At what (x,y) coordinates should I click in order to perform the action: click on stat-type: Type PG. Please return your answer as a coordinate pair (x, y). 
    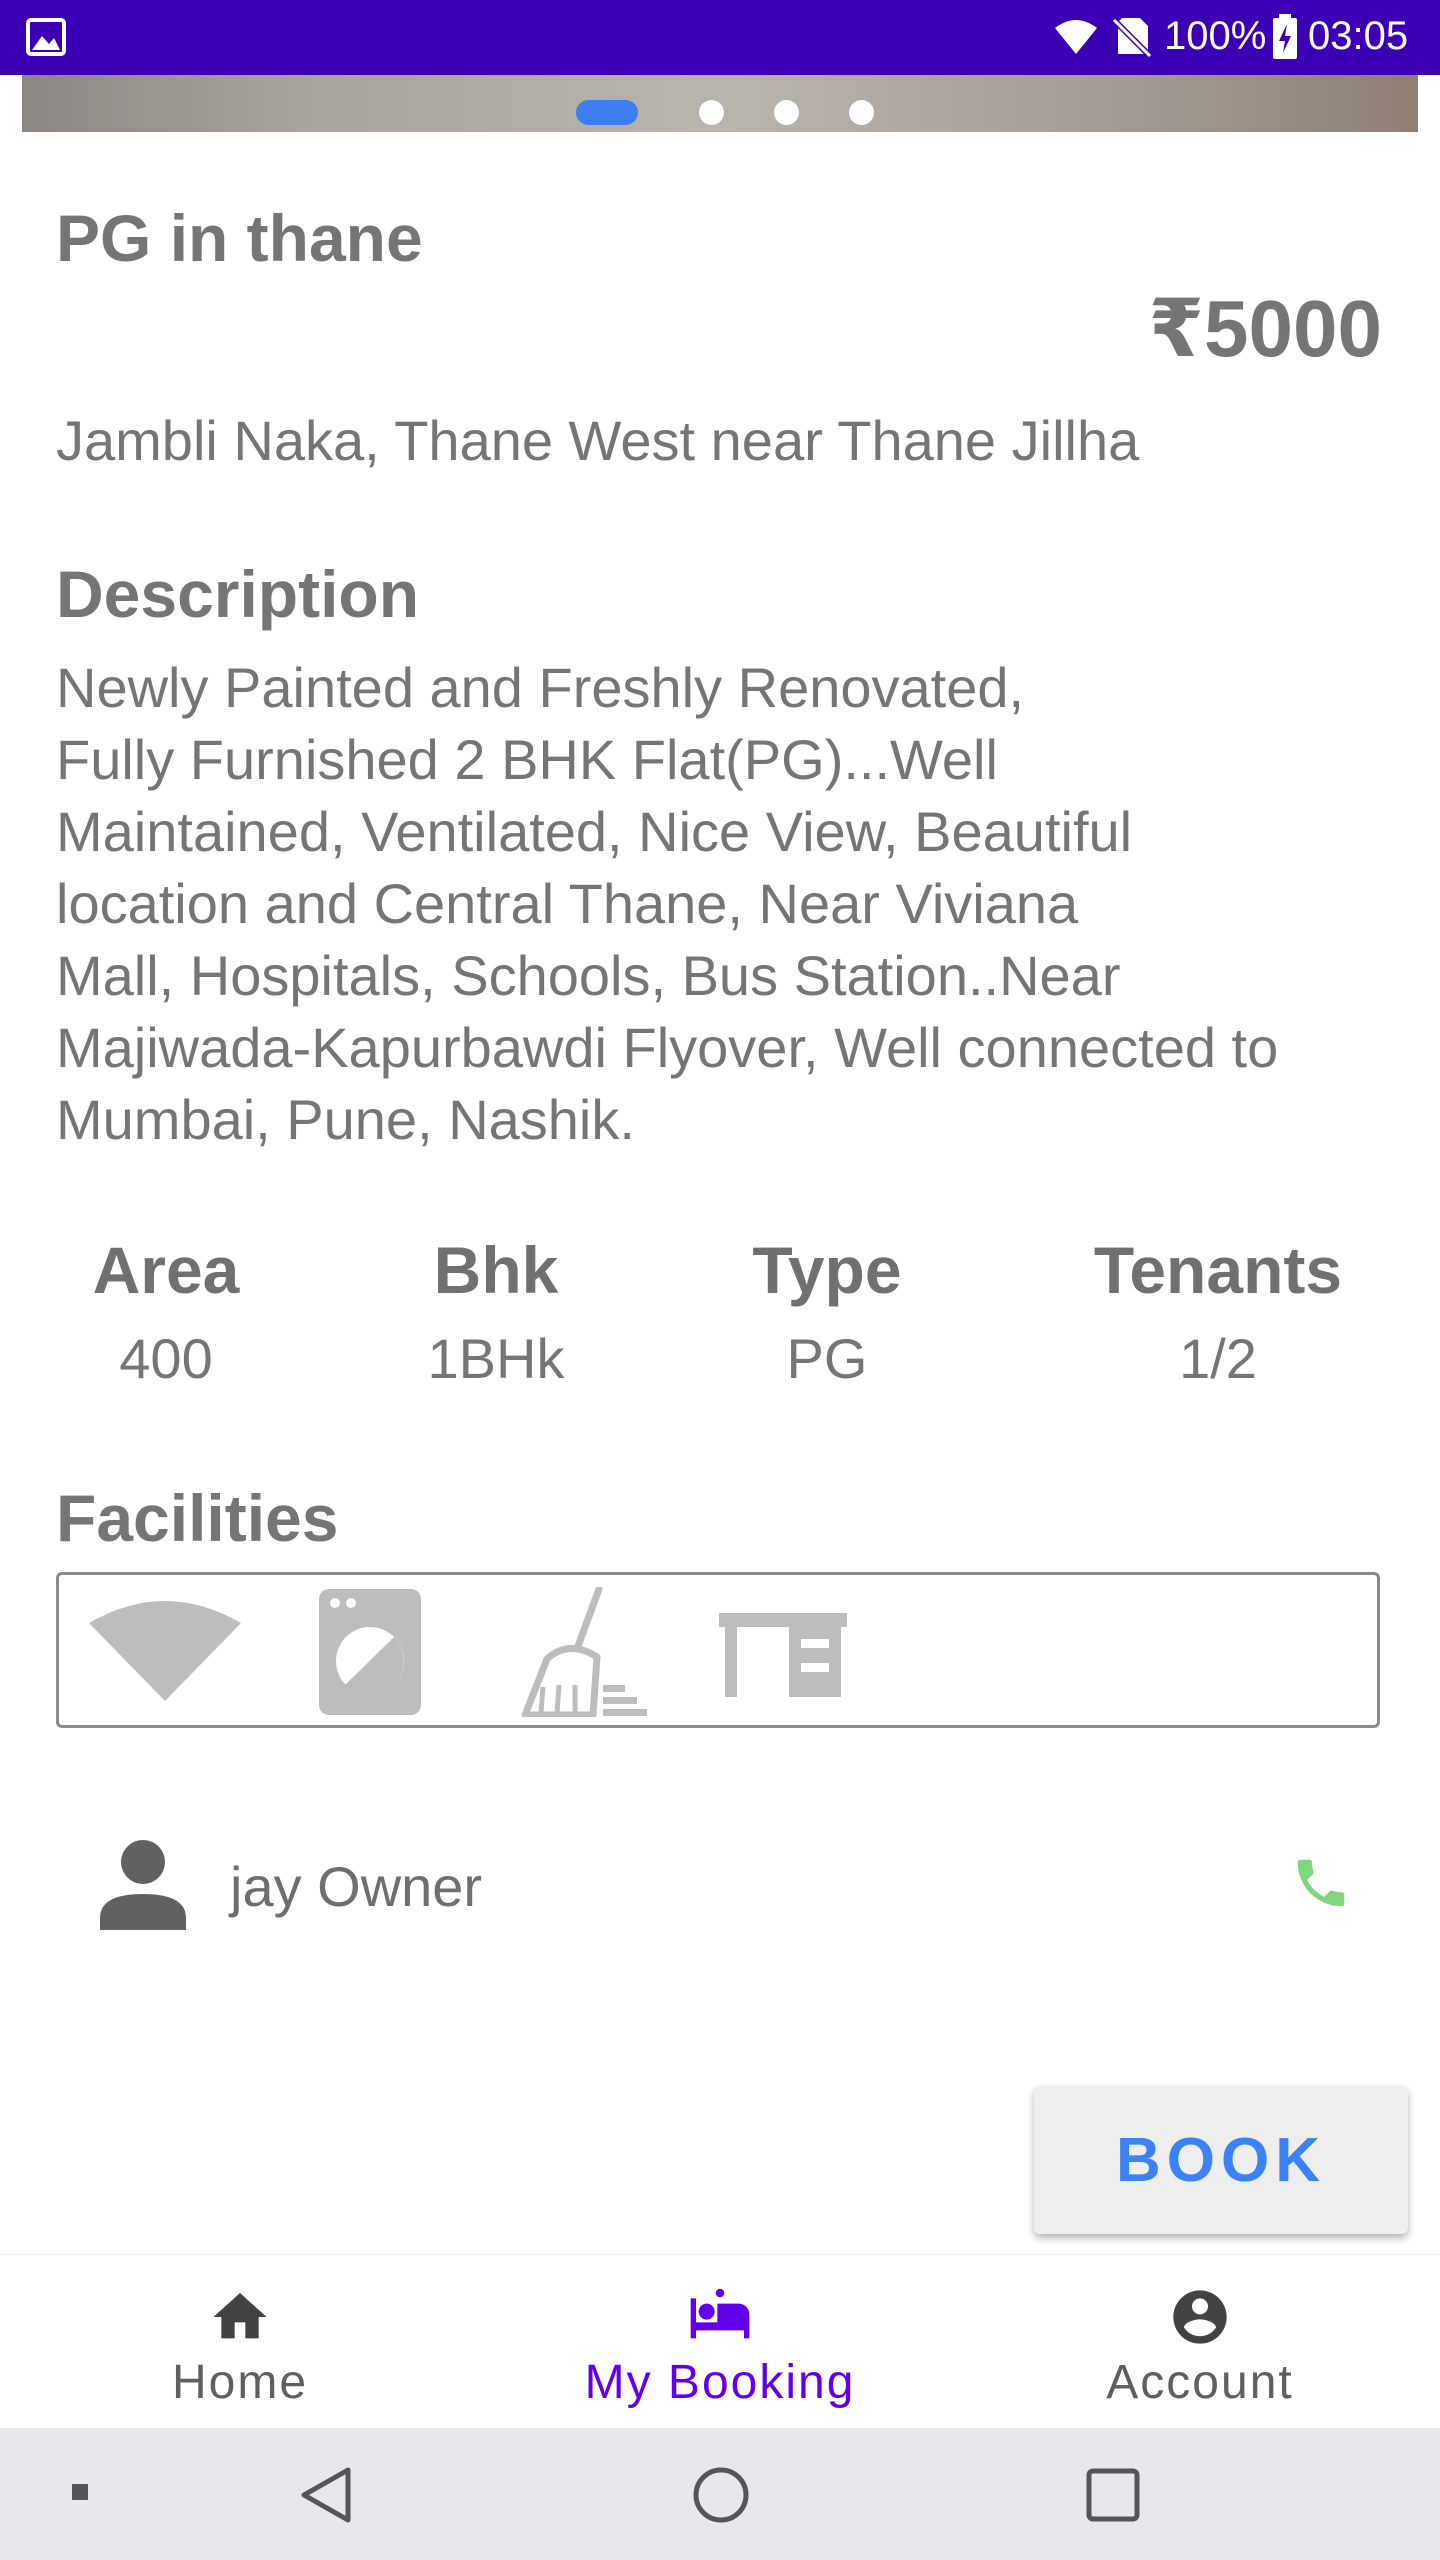
    Looking at the image, I should click on (827, 1311).